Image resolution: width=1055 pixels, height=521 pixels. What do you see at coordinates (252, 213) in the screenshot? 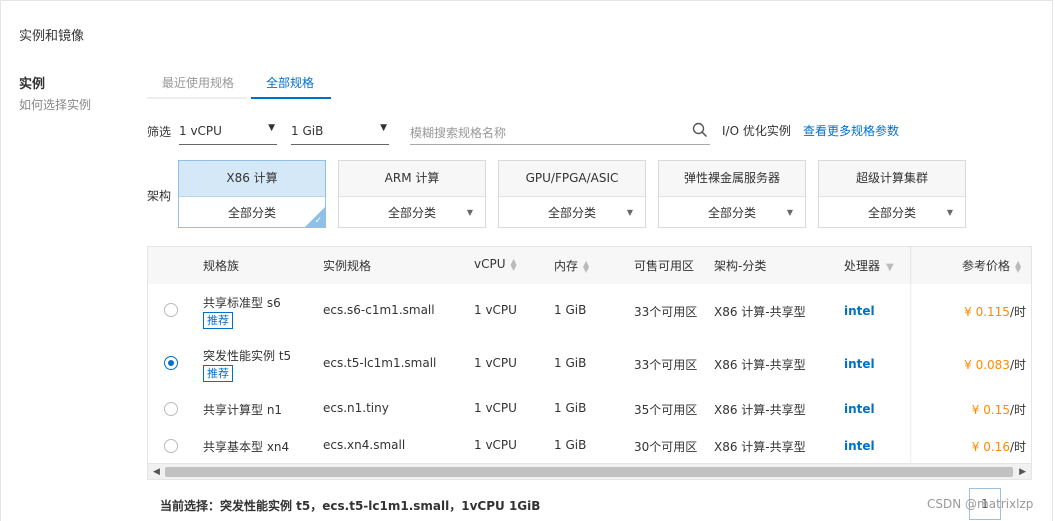
I see `arch-category-select: 全部分类` at bounding box center [252, 213].